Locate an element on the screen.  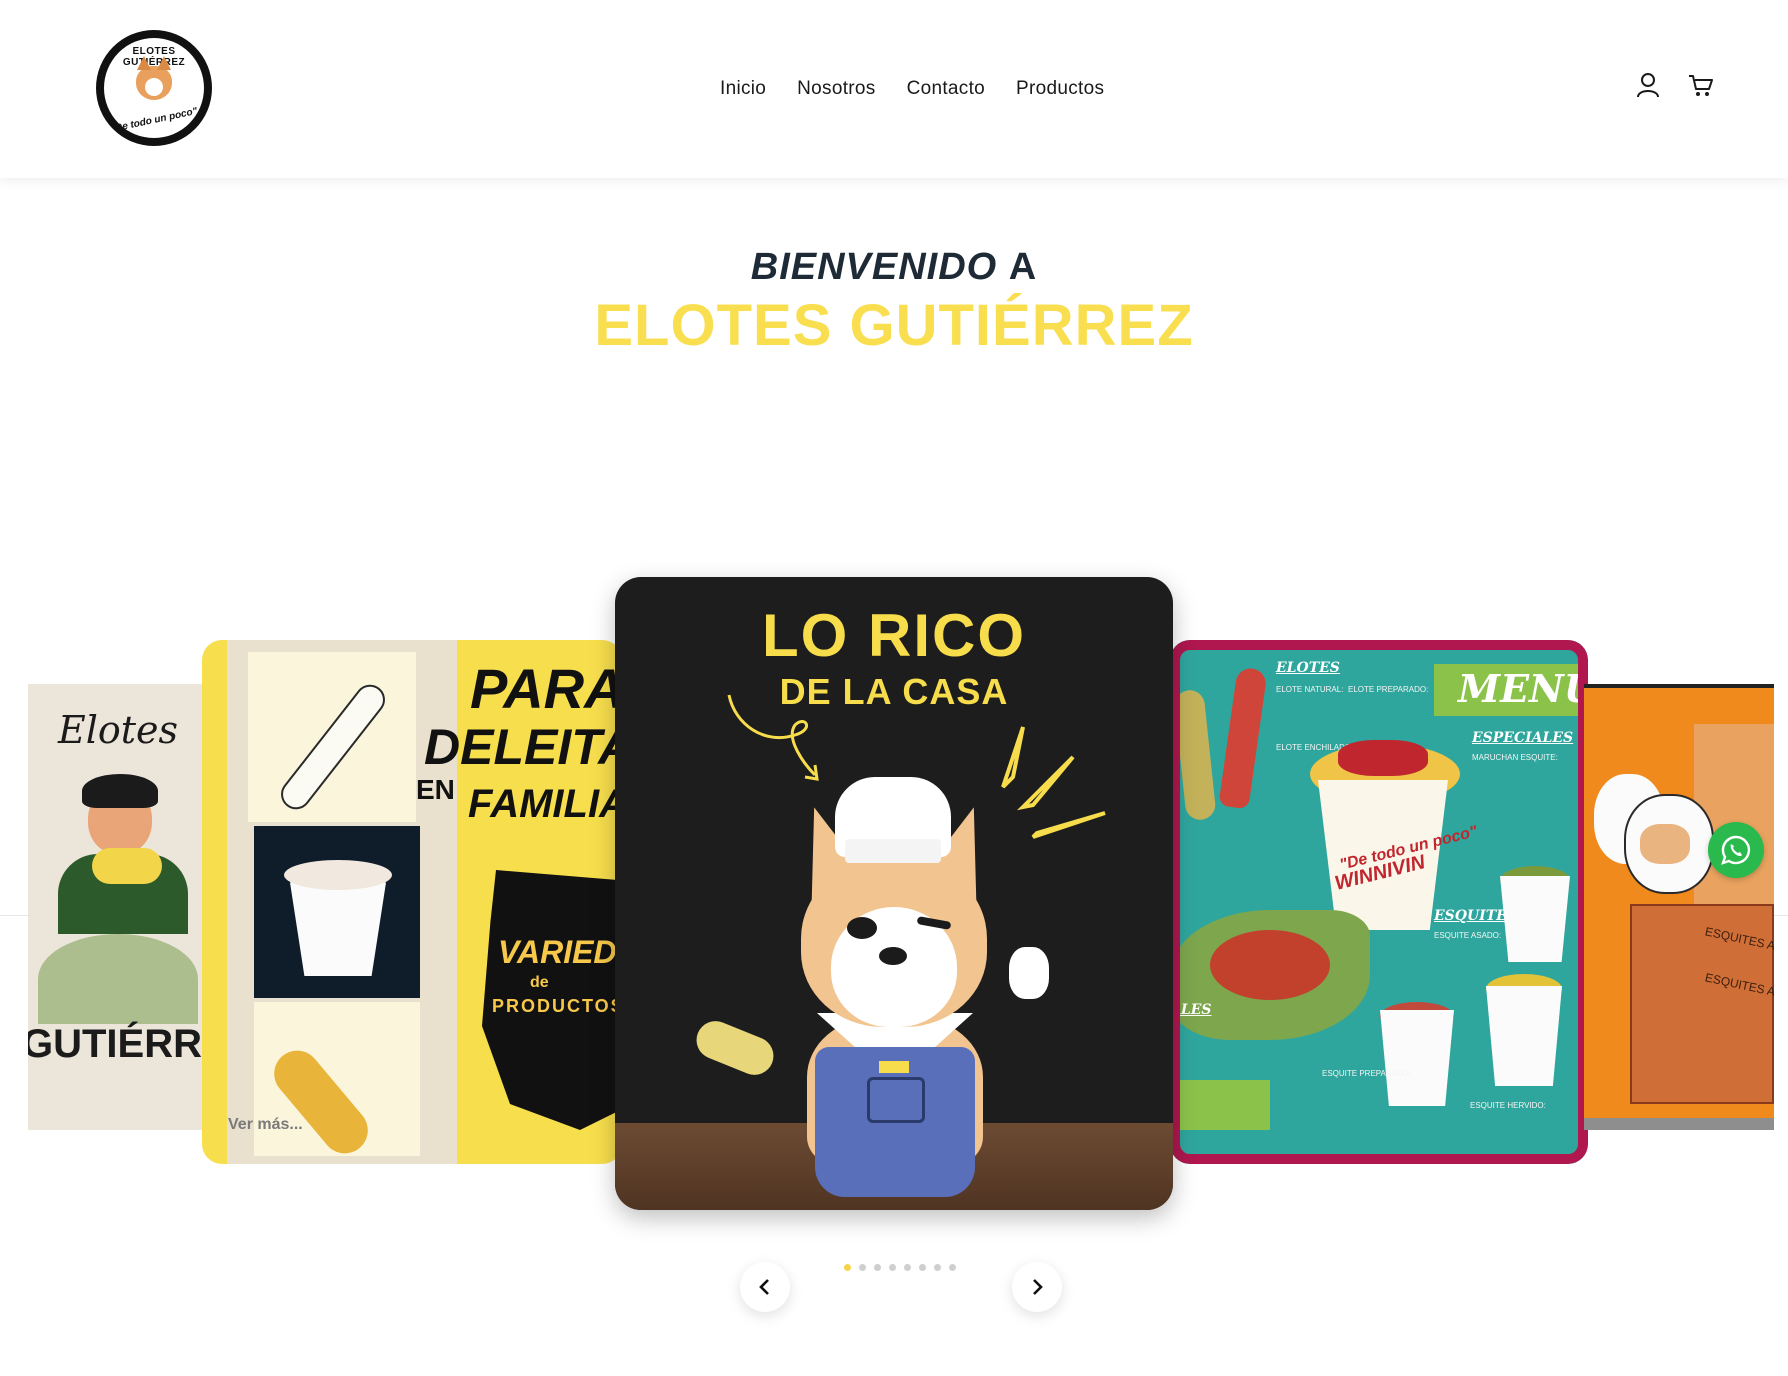
brand-title: ELOTES GUTIÉRREZ is located at coordinates (894, 325).